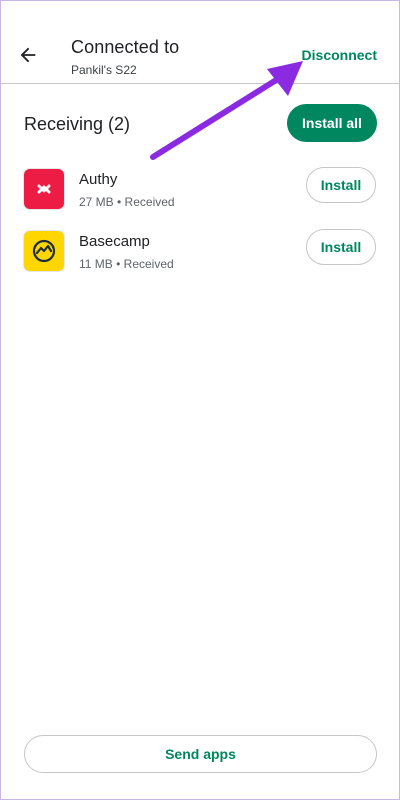  I want to click on authy-icon, so click(44, 189).